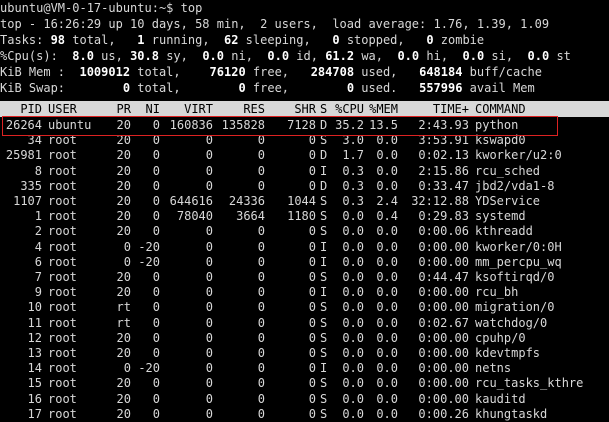 The image size is (609, 422). I want to click on process-row: 34 root 20 0 0 0 0 S 3.0 0.0 3:53.91 kswapd0, so click(304, 140).